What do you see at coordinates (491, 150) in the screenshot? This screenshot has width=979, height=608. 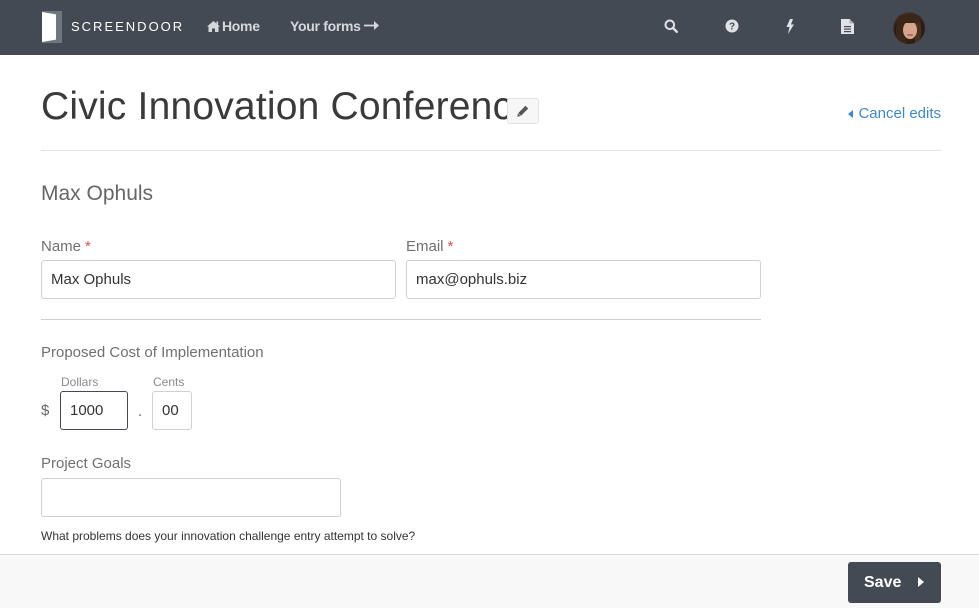 I see `divider` at bounding box center [491, 150].